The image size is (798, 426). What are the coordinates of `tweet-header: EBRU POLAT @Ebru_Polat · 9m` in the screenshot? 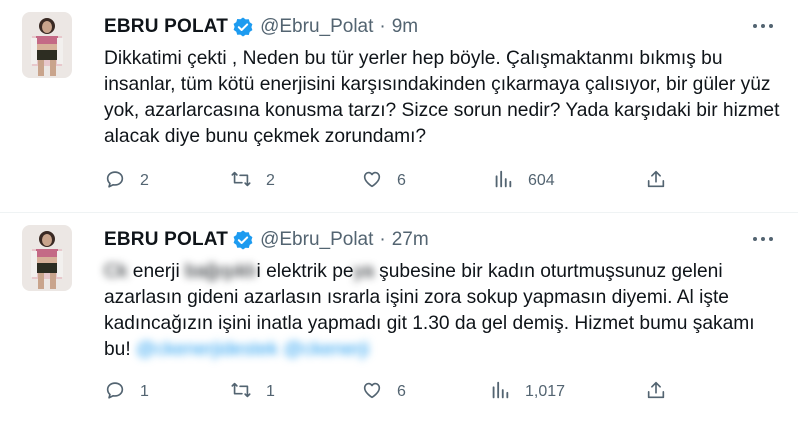 It's located at (261, 27).